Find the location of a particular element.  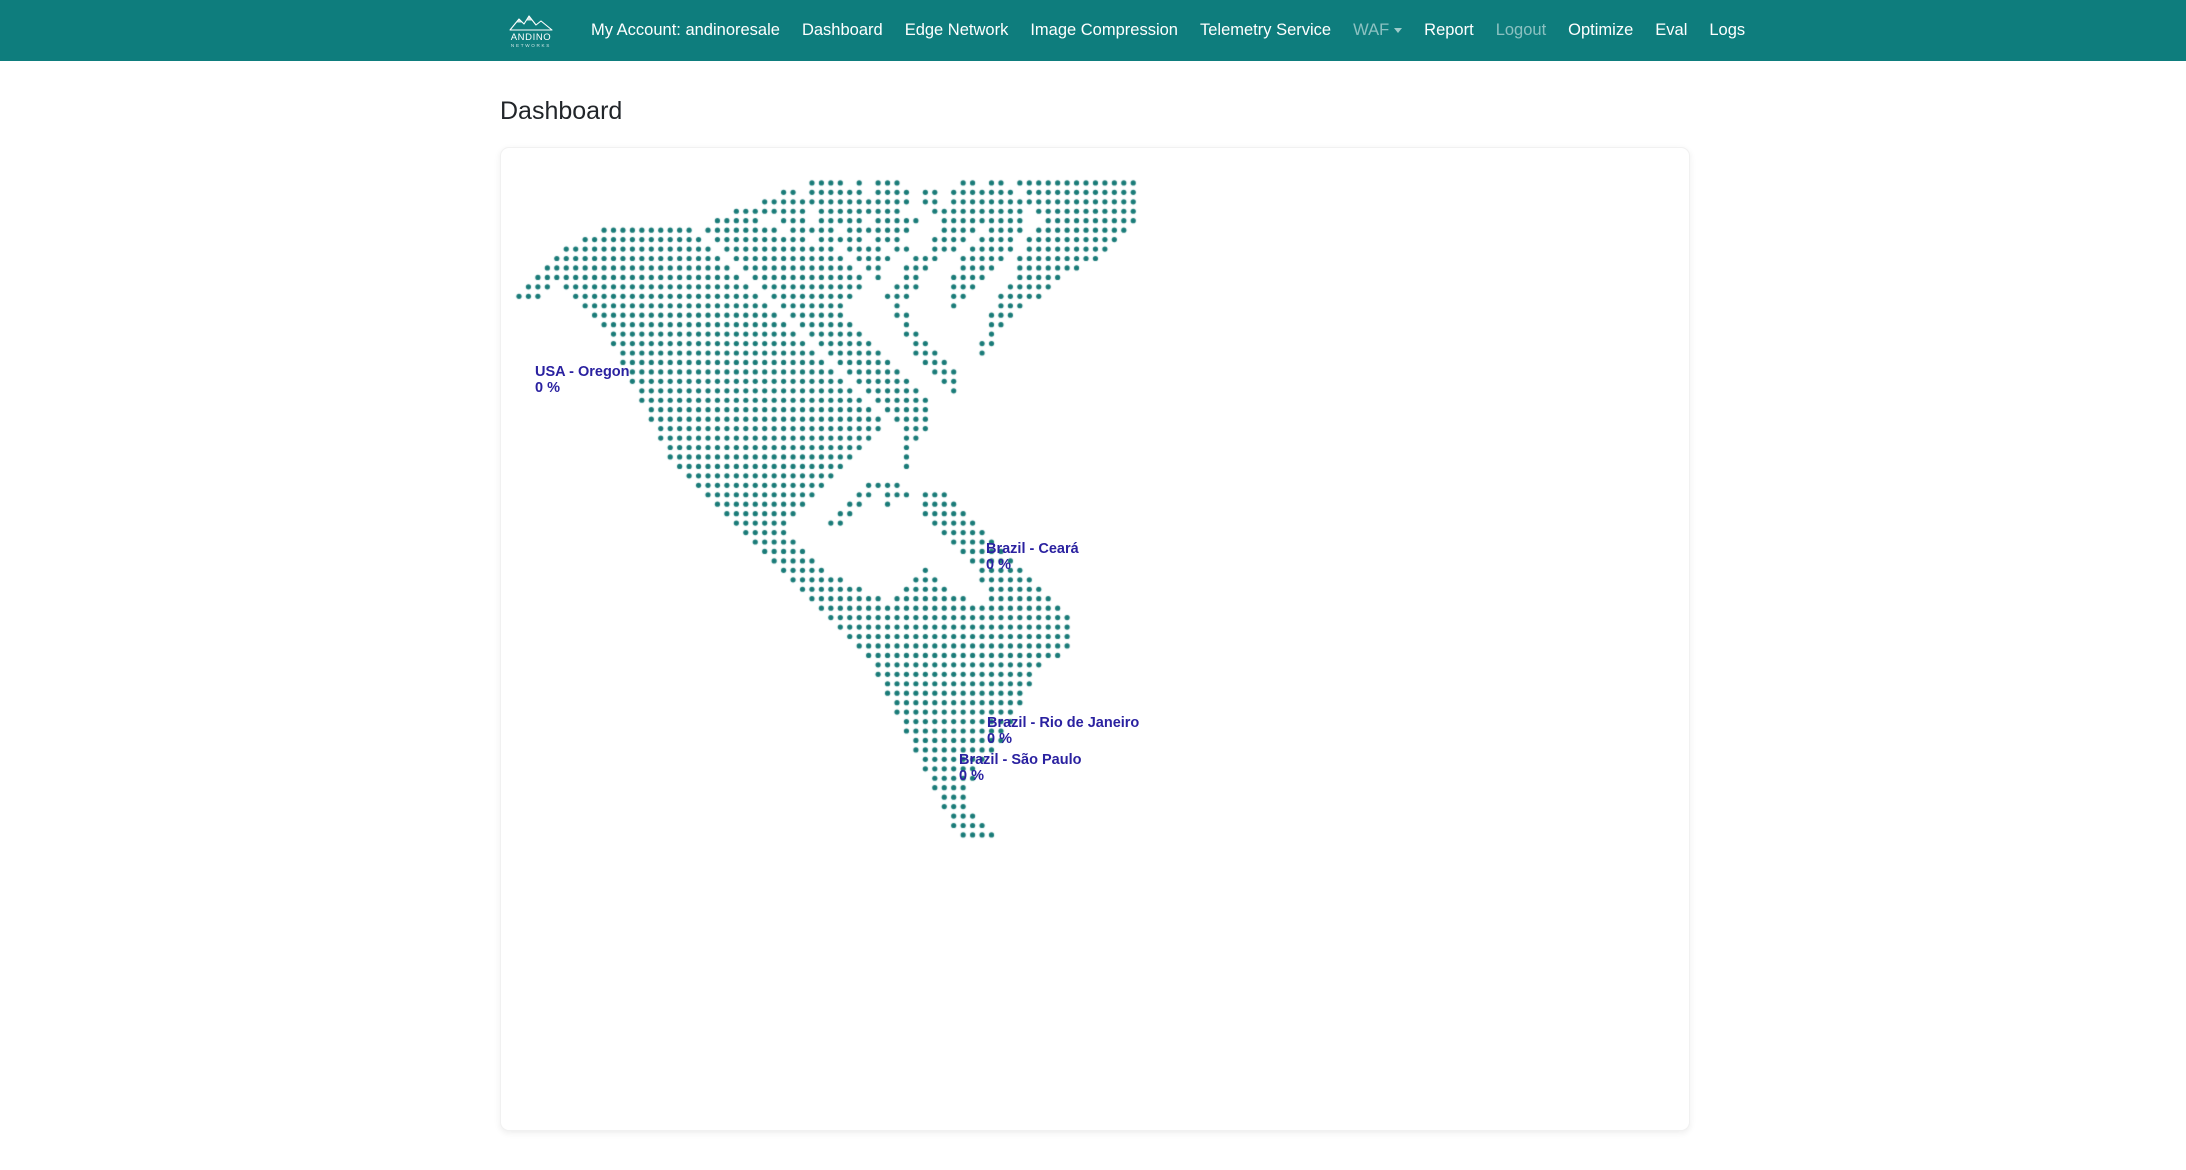

nav-link-label: Telemetry Service is located at coordinates (1265, 30).